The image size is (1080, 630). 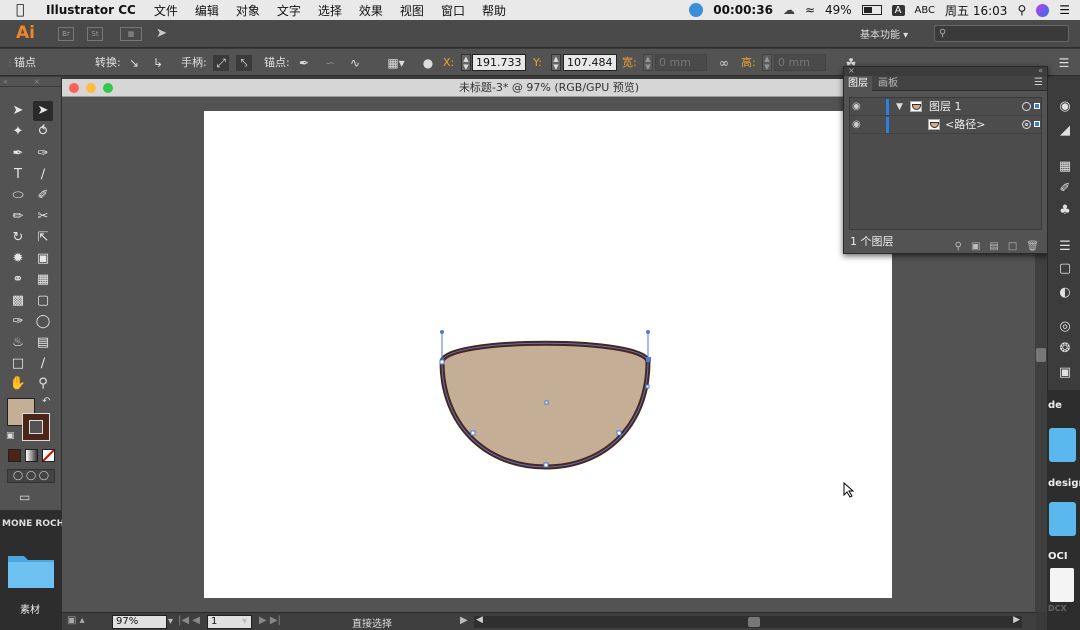 What do you see at coordinates (43, 384) in the screenshot?
I see `zoom-tool-icon: ⚲` at bounding box center [43, 384].